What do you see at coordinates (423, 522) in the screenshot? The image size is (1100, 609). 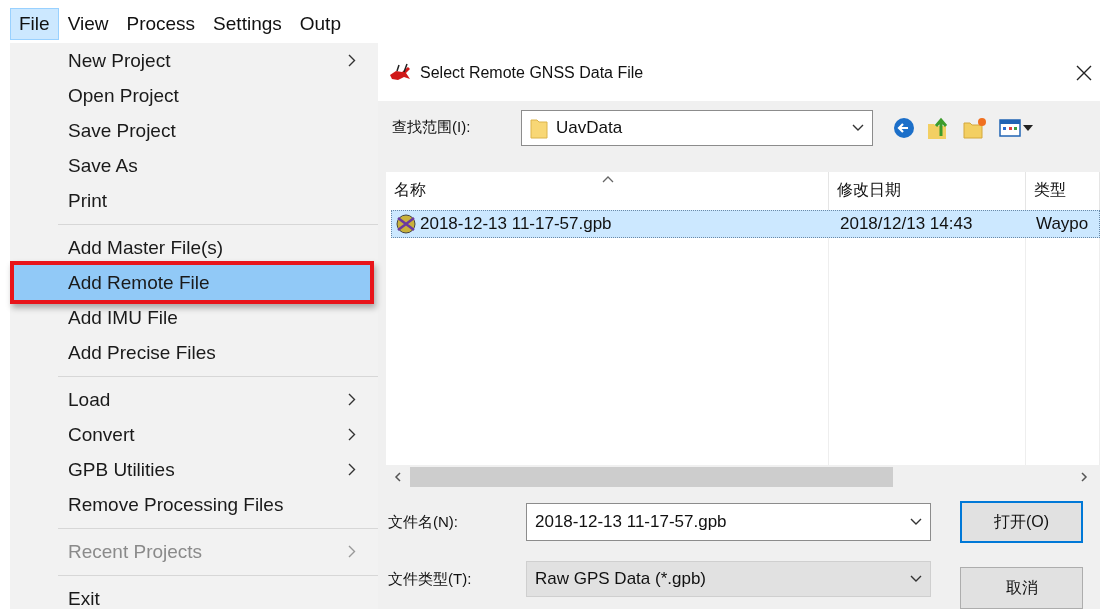 I see `file-name-label: 文件名(N):` at bounding box center [423, 522].